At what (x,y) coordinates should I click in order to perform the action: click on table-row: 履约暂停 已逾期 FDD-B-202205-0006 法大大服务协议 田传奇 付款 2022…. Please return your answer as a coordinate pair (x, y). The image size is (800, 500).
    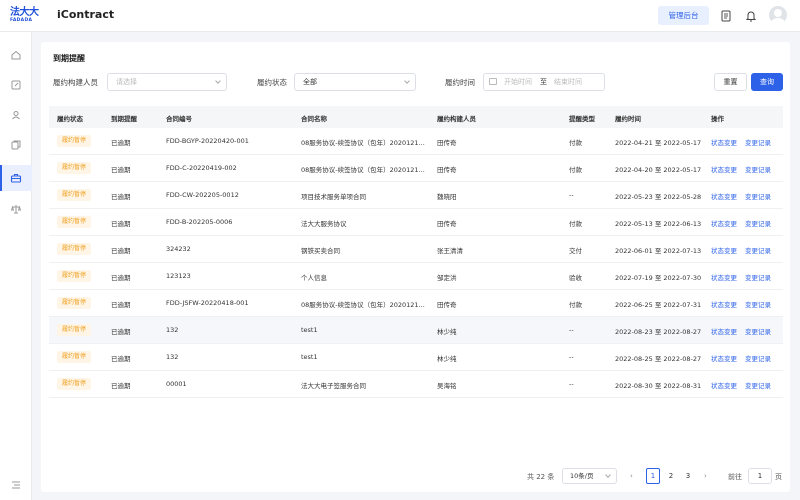
    Looking at the image, I should click on (416, 222).